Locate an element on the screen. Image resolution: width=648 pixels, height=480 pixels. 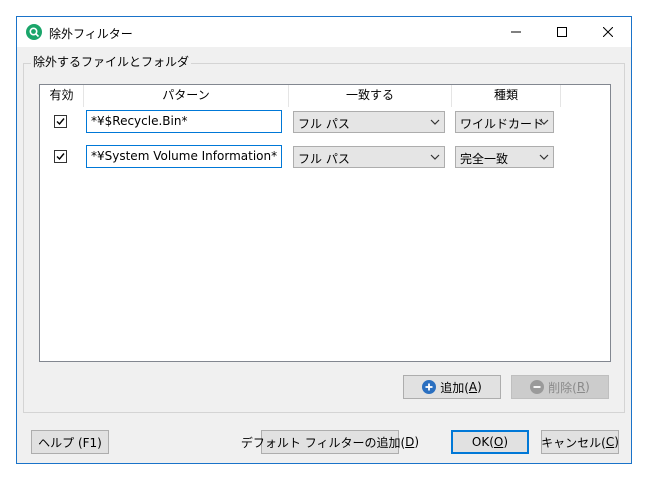
maximize-button is located at coordinates (562, 32).